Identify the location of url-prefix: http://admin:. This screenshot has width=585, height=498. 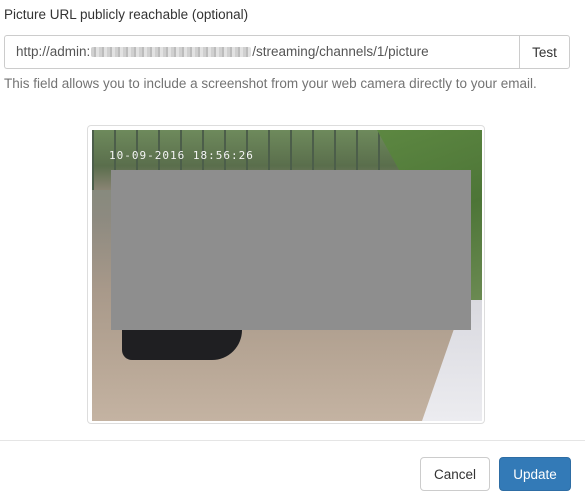
(53, 51).